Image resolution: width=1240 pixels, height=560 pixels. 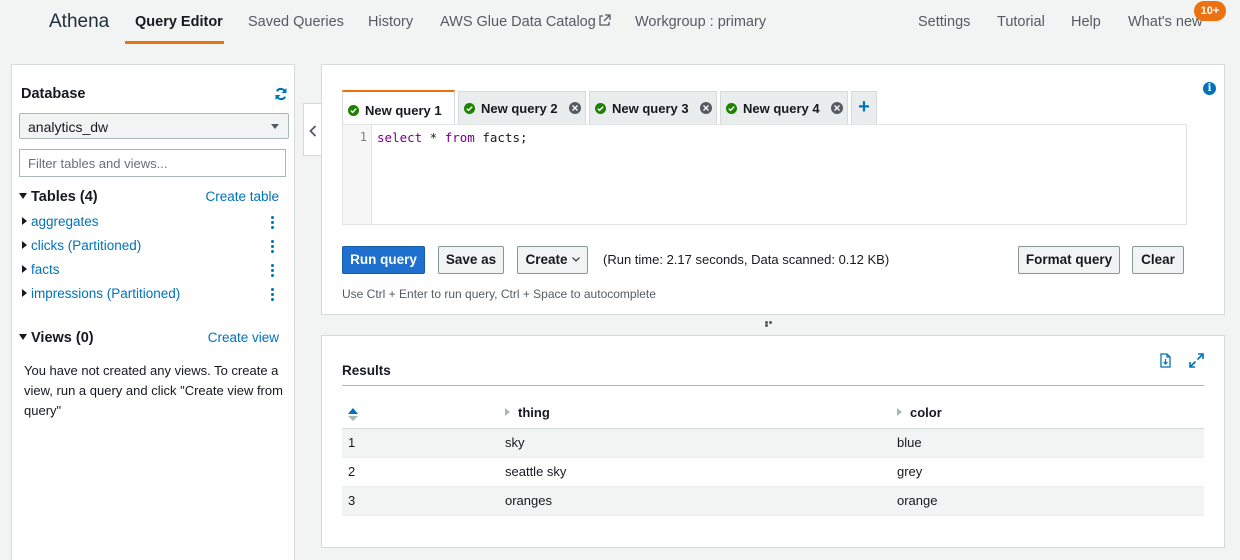 What do you see at coordinates (79, 22) in the screenshot?
I see `brand-logo: Athena` at bounding box center [79, 22].